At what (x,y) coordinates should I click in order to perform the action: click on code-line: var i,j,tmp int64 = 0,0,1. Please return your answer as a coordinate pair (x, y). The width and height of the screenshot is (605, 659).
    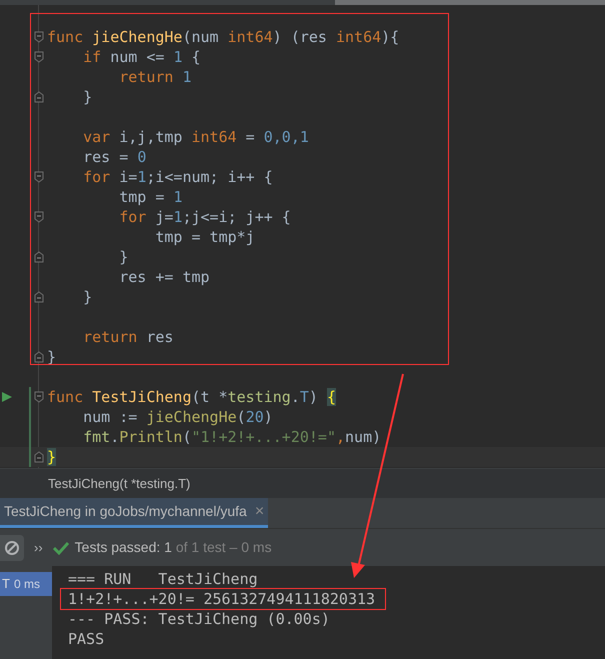
    Looking at the image, I should click on (195, 137).